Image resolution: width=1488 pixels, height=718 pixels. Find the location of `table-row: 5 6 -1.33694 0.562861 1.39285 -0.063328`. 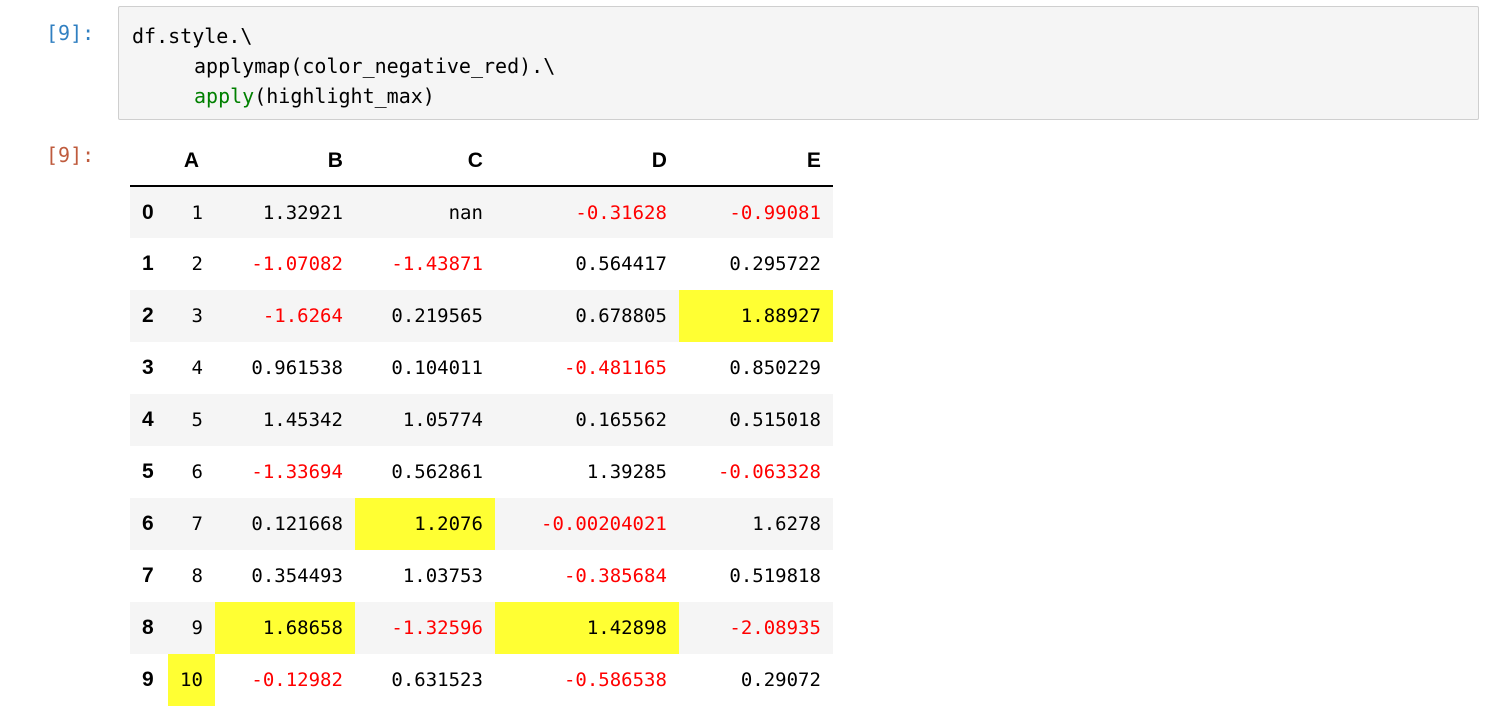

table-row: 5 6 -1.33694 0.562861 1.39285 -0.063328 is located at coordinates (481, 472).